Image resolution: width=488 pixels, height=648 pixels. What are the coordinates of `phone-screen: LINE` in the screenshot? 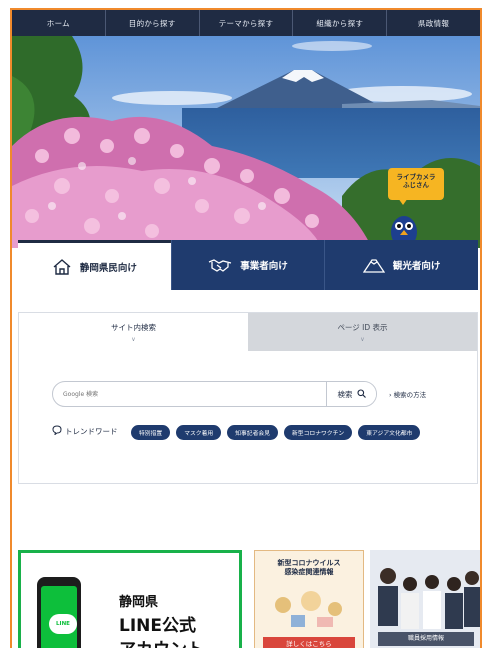 It's located at (59, 617).